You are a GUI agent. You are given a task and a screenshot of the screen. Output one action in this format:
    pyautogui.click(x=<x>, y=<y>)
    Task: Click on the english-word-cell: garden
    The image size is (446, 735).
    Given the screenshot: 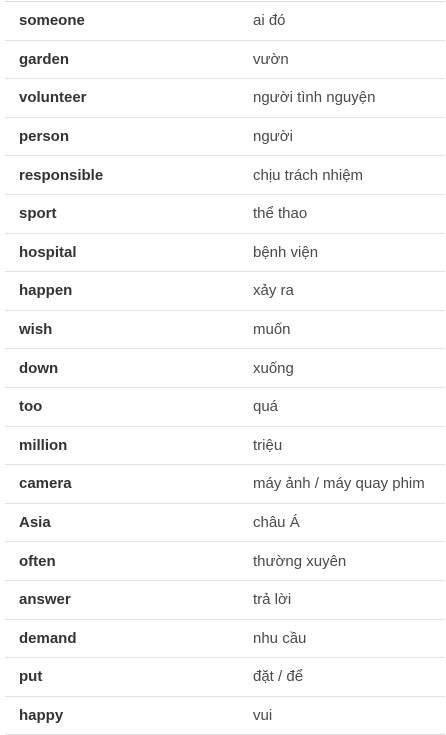 What is the action you would take?
    pyautogui.click(x=122, y=59)
    